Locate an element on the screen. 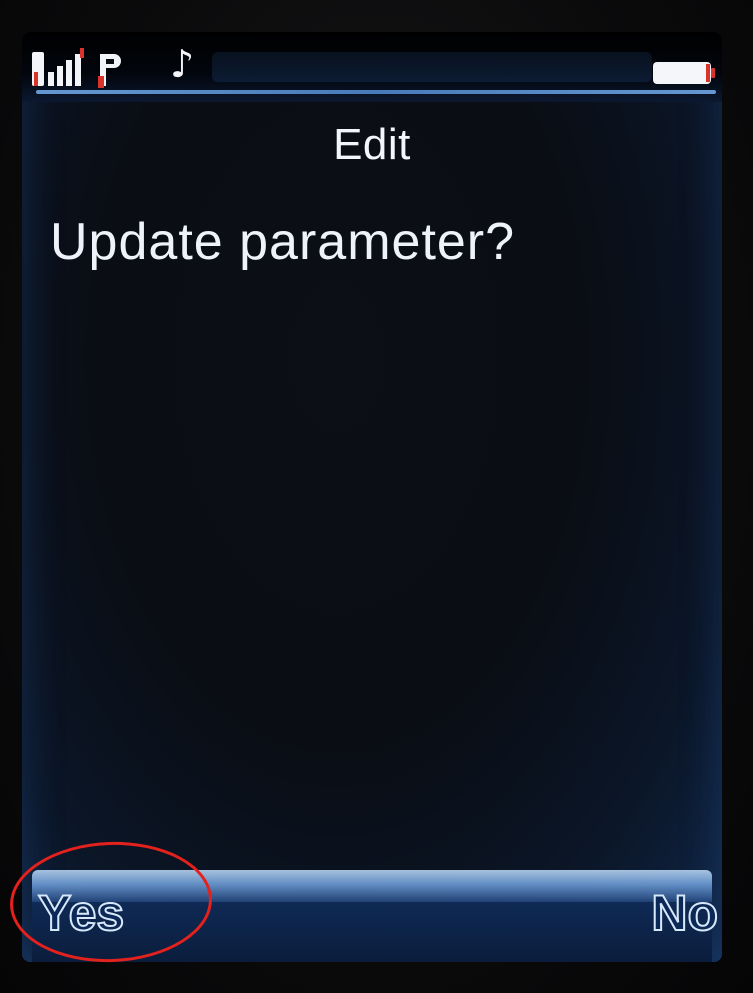  status-divider is located at coordinates (376, 92).